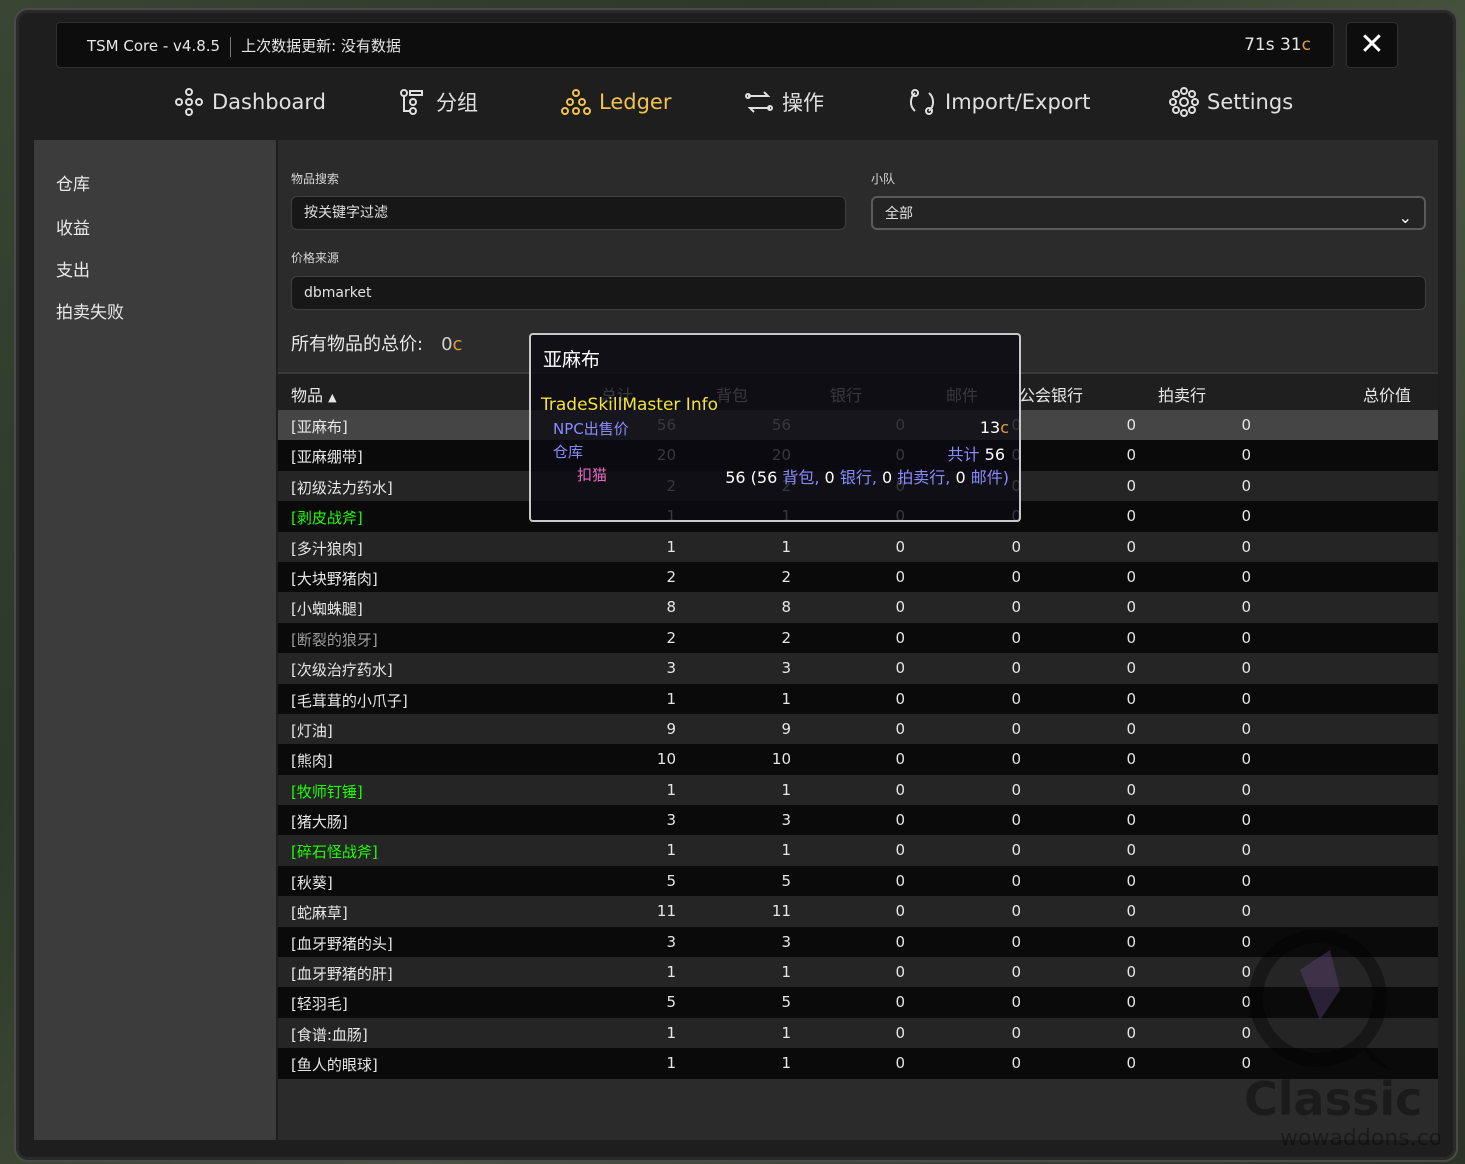 This screenshot has width=1465, height=1164. What do you see at coordinates (312, 730) in the screenshot?
I see `item-name: [灯油]` at bounding box center [312, 730].